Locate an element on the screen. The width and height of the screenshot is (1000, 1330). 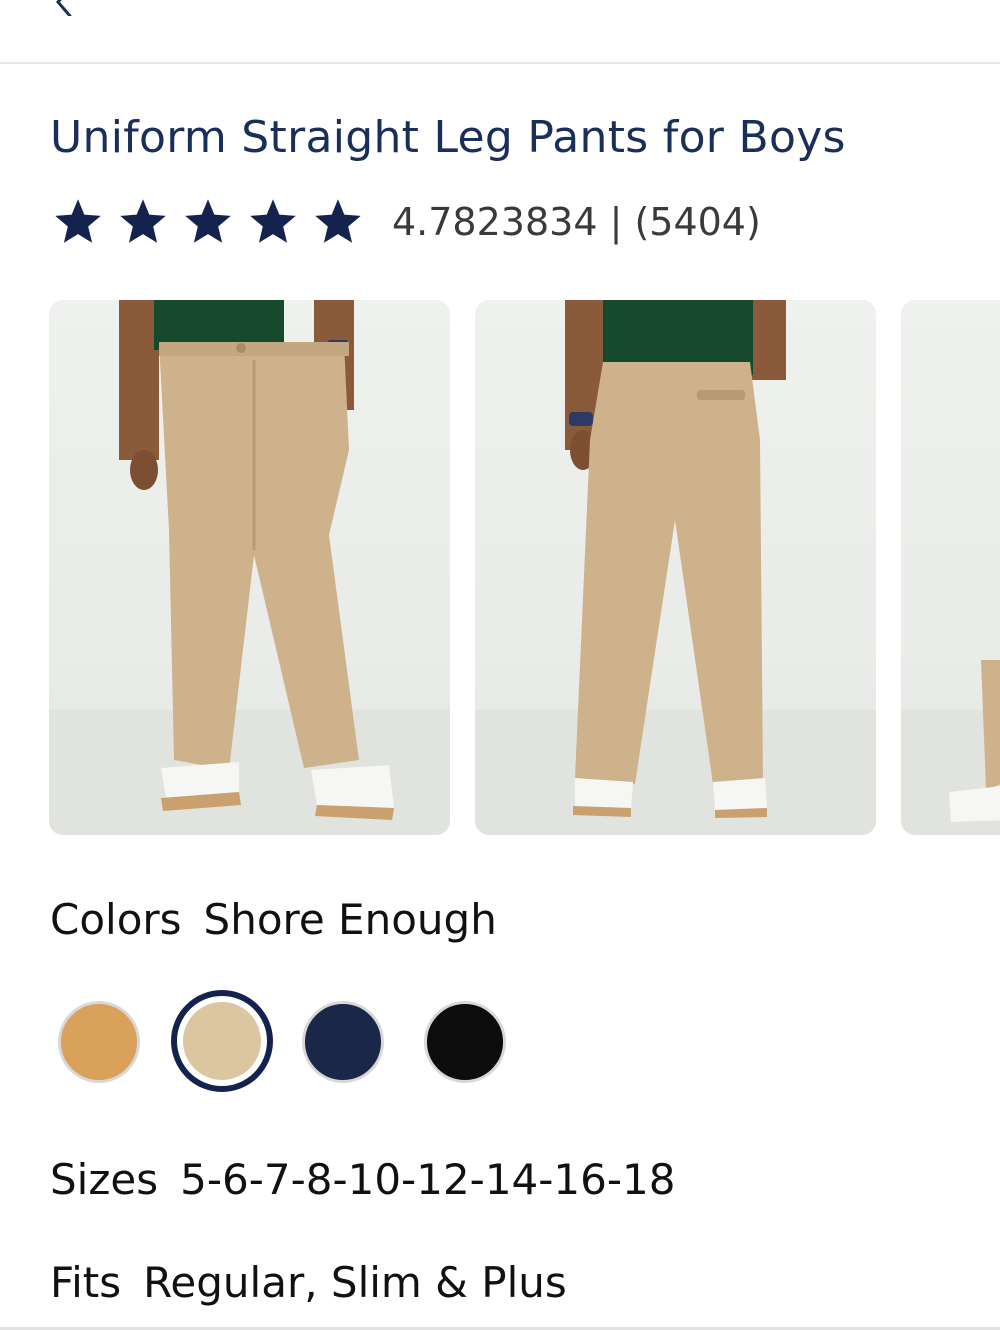
color-swatch-navy is located at coordinates (343, 1042).